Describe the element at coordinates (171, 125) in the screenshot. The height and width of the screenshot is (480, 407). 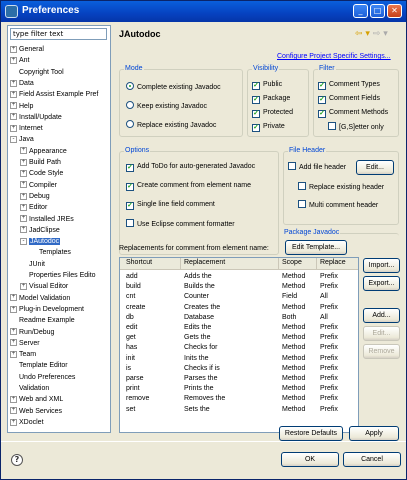
I see `mode-replace-radio: Replace existing Javadoc` at that location.